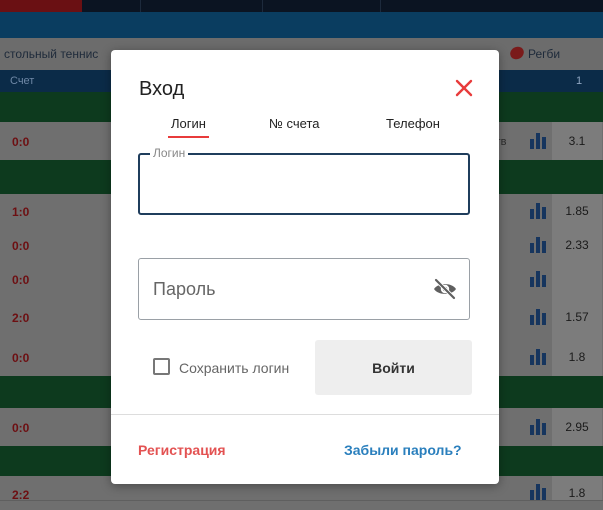 Image resolution: width=603 pixels, height=510 pixels. What do you see at coordinates (579, 81) in the screenshot?
I see `column-1: 1` at bounding box center [579, 81].